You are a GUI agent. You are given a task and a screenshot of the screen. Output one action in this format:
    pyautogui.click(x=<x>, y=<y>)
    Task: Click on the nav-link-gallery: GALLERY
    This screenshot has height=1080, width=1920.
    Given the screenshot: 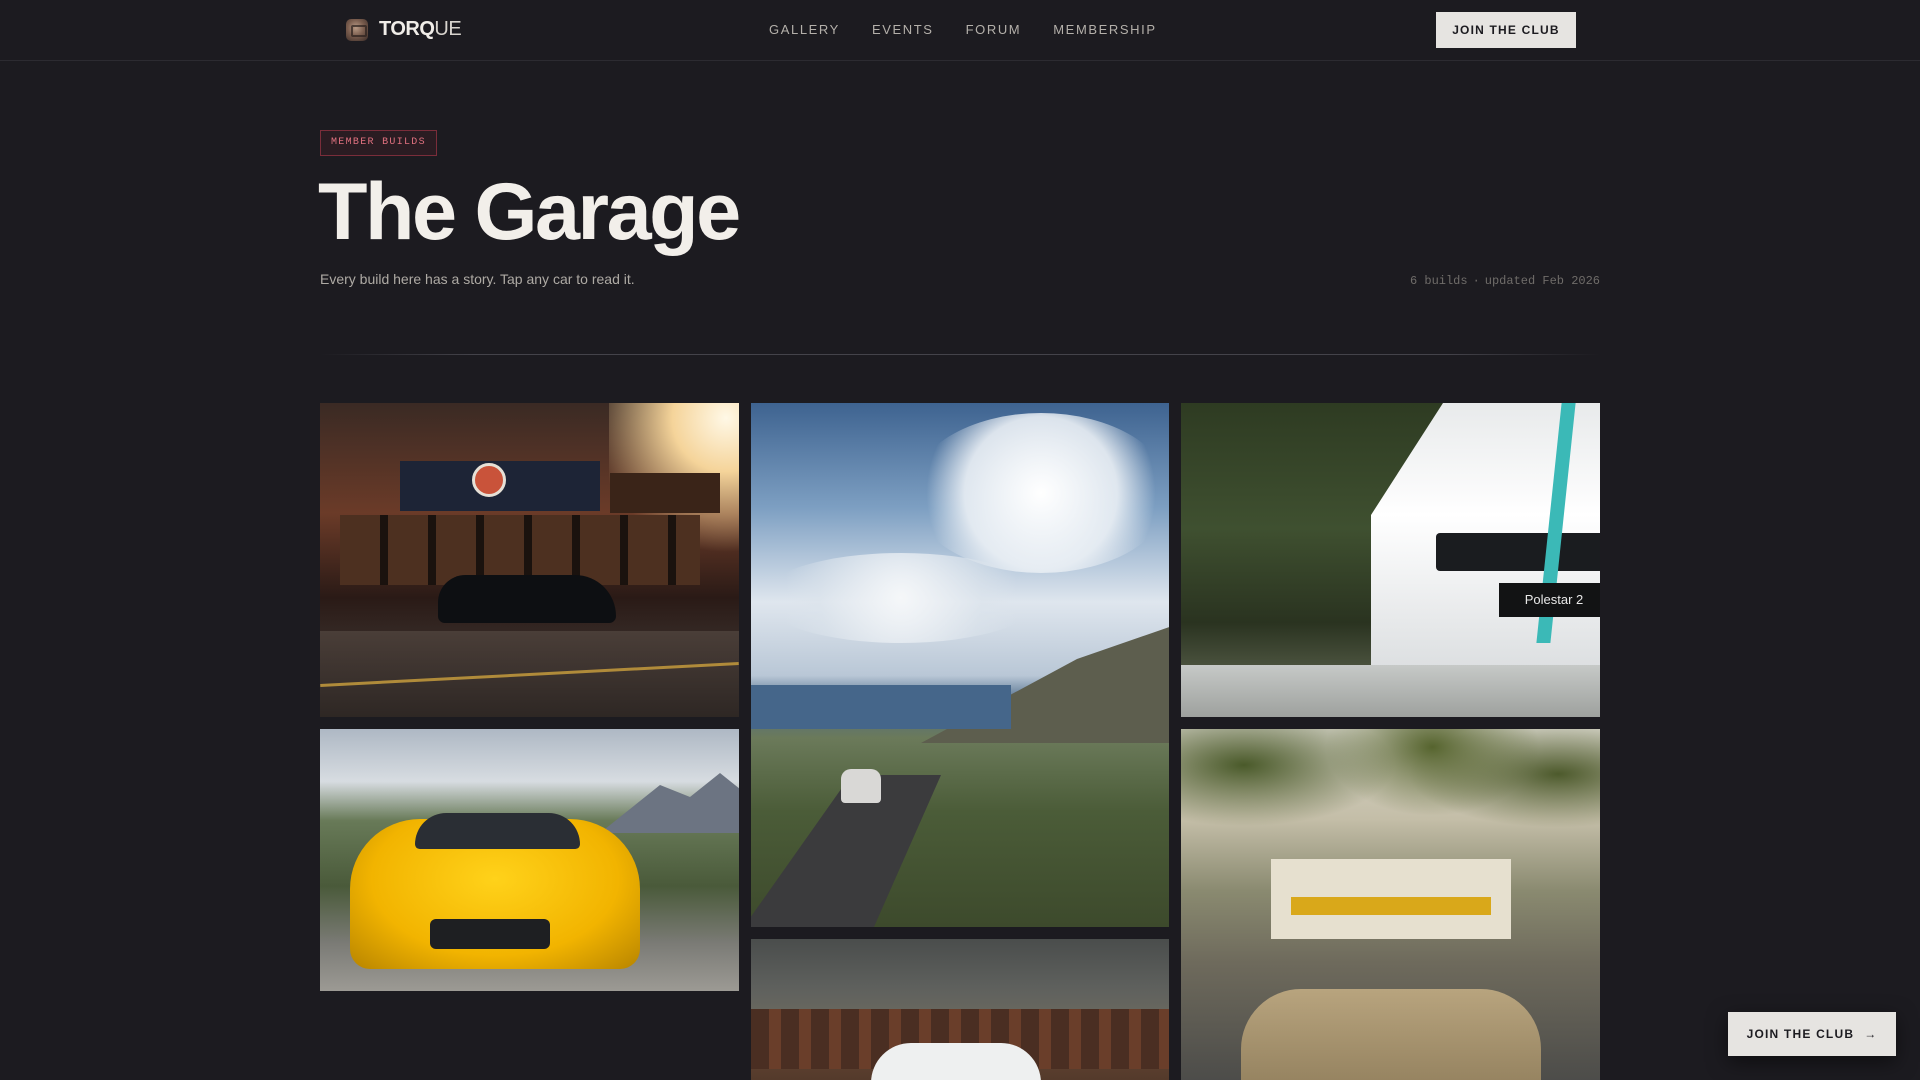 What is the action you would take?
    pyautogui.click(x=804, y=29)
    